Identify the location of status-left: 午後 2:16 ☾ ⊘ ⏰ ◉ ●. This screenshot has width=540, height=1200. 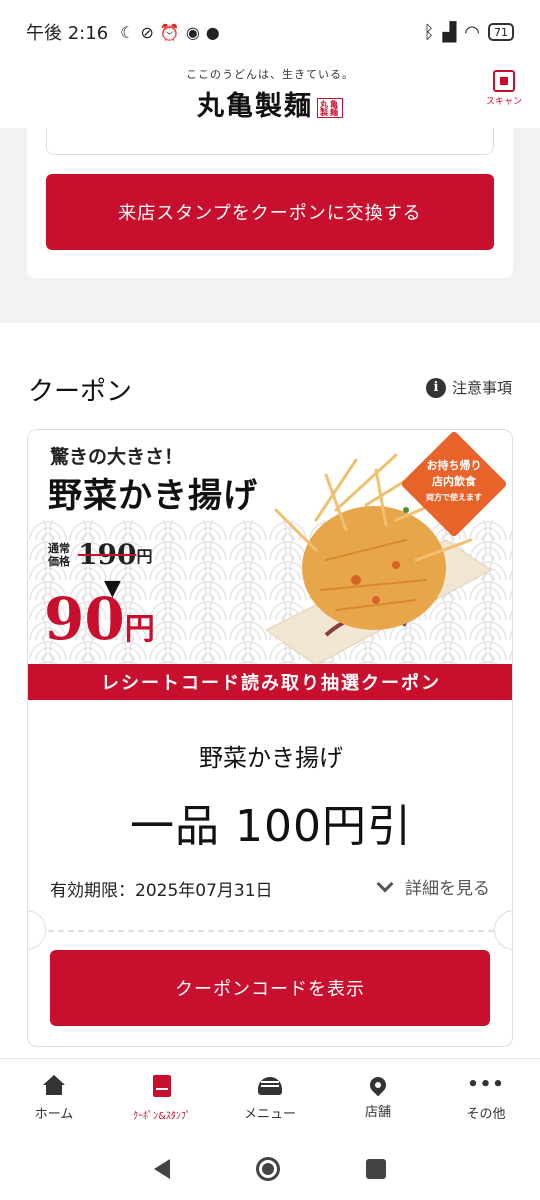
(123, 32).